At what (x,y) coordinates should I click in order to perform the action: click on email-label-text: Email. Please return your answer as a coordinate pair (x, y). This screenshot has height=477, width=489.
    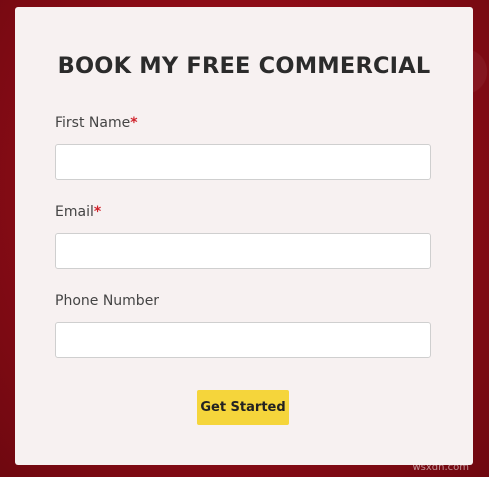
    Looking at the image, I should click on (74, 212).